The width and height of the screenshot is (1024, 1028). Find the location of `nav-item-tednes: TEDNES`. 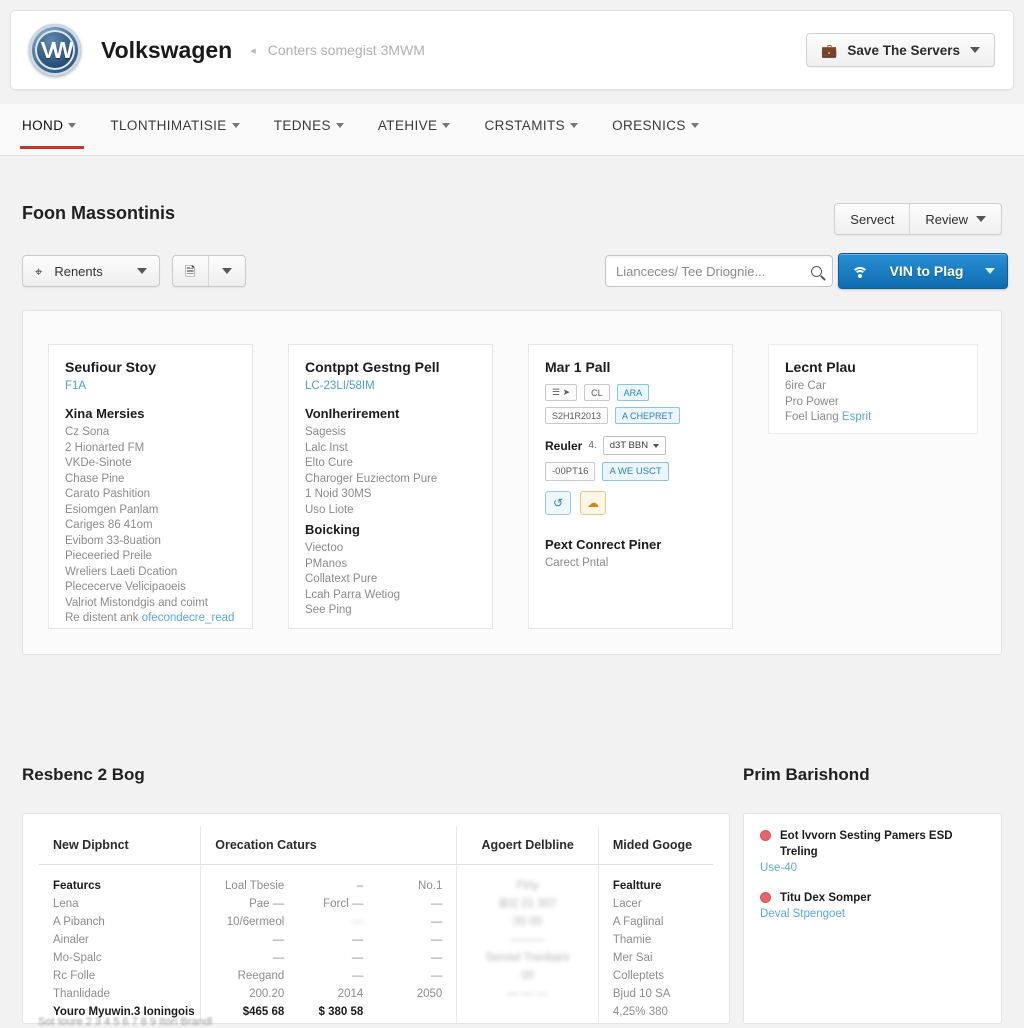

nav-item-tednes: TEDNES is located at coordinates (309, 133).